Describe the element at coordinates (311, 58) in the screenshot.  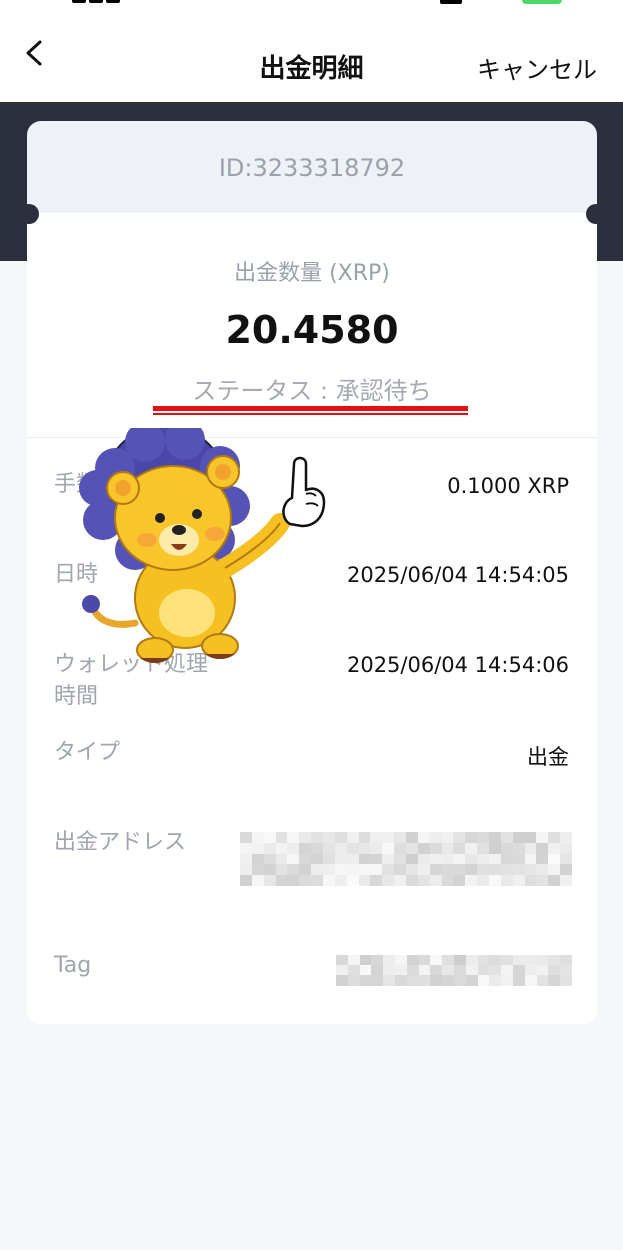
I see `nav-bar: 出金明細 キャンセル` at that location.